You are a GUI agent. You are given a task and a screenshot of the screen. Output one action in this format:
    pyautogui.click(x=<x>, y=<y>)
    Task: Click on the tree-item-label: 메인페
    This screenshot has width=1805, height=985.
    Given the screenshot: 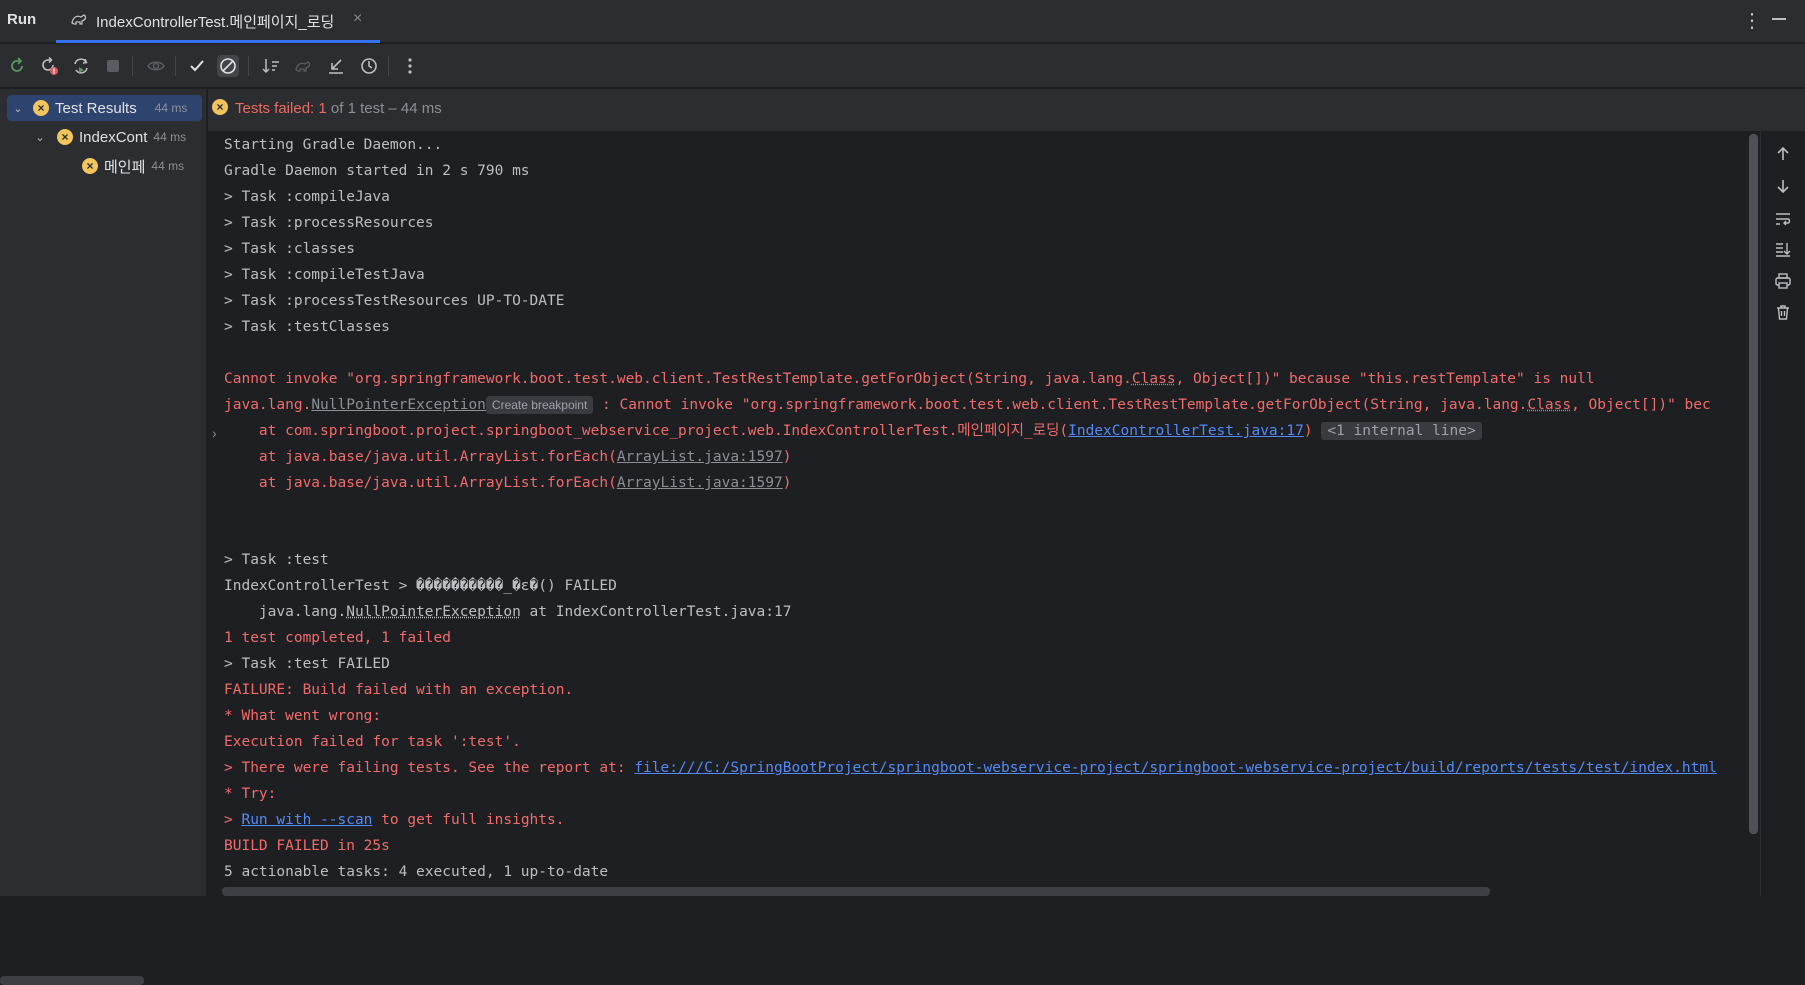 What is the action you would take?
    pyautogui.click(x=124, y=166)
    